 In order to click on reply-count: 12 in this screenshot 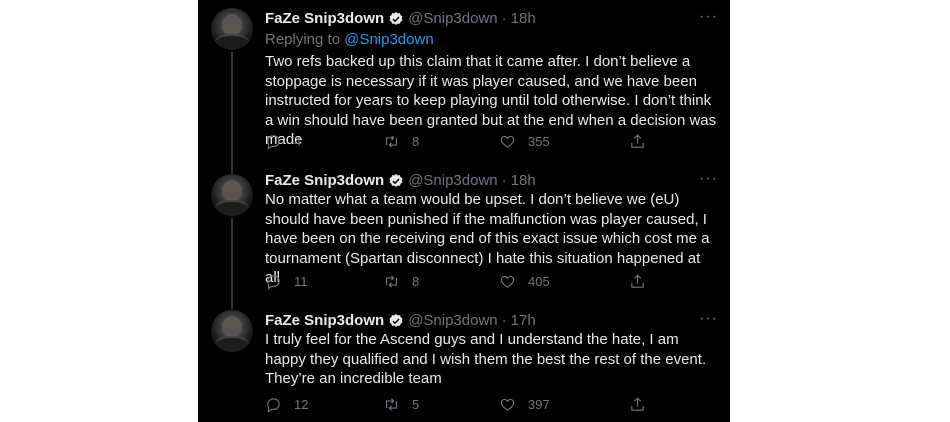, I will do `click(301, 404)`.